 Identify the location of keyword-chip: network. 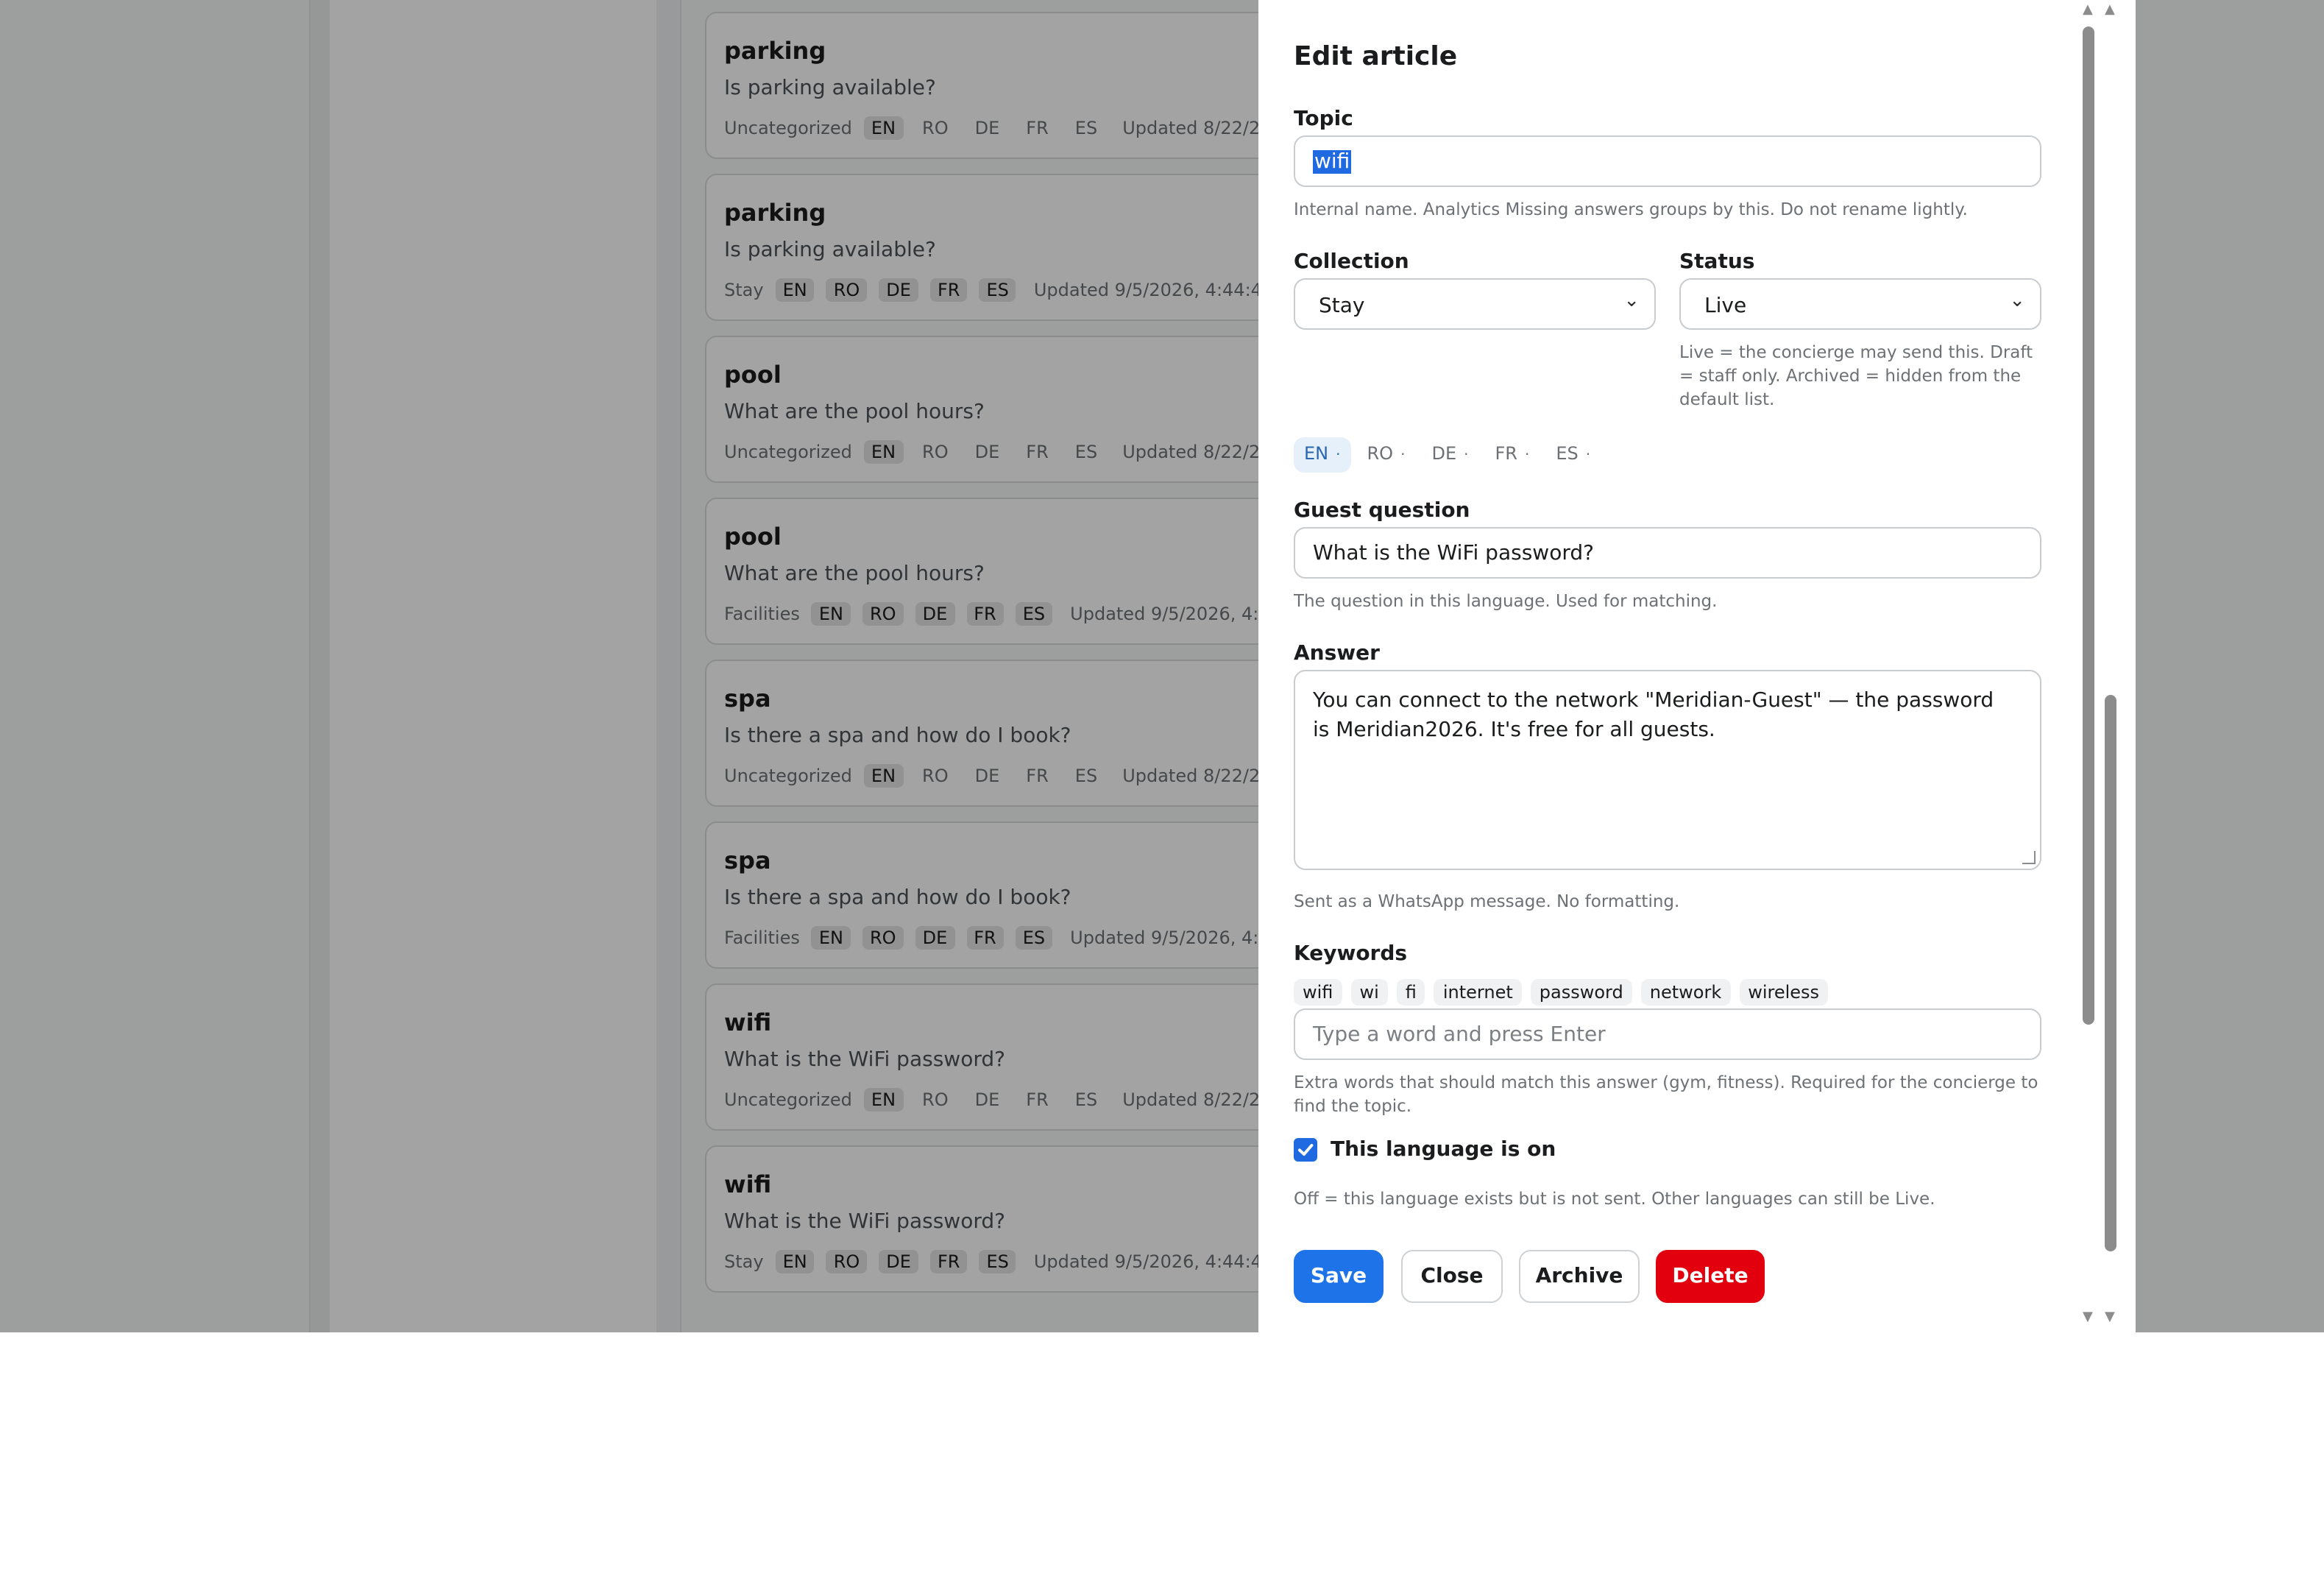
(1685, 992).